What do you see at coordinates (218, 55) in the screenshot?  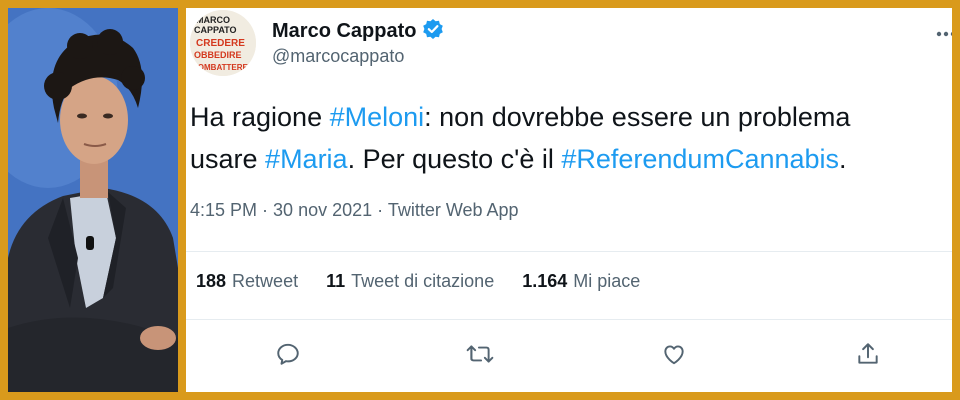 I see `avatar-text-4: OBBEDIRE` at bounding box center [218, 55].